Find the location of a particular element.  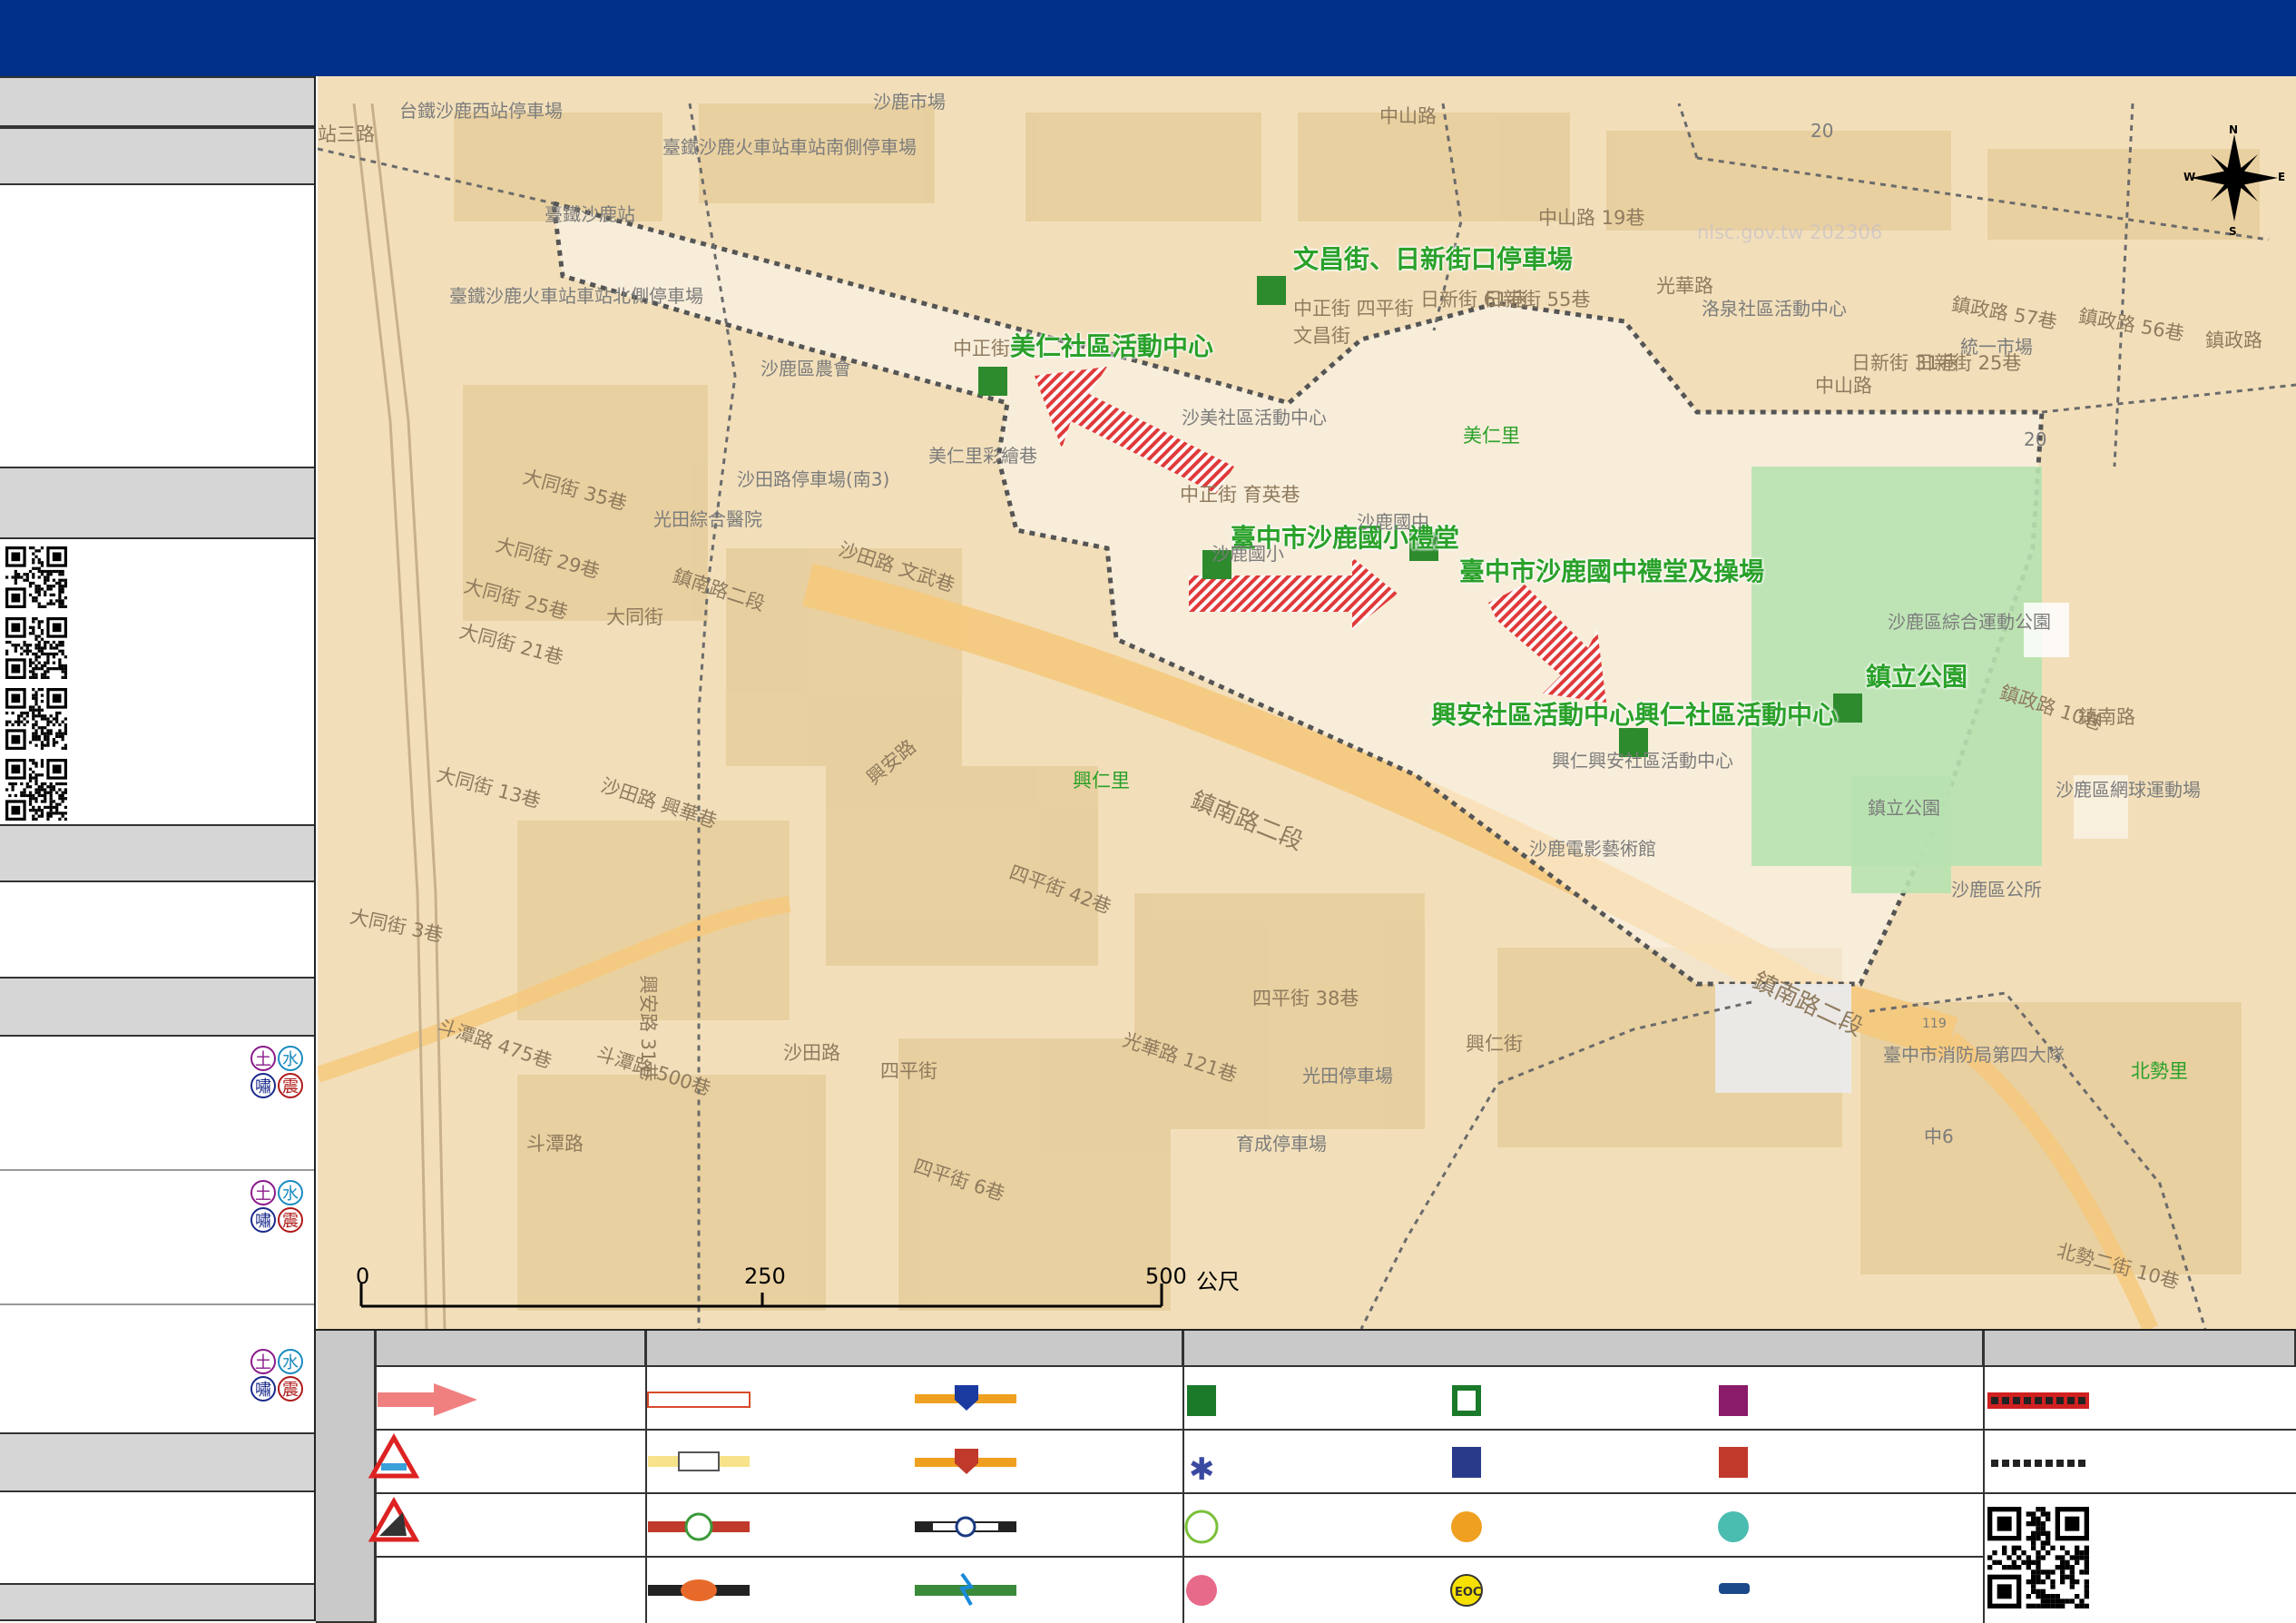

street-label: 沙鹿區農會 is located at coordinates (805, 368).